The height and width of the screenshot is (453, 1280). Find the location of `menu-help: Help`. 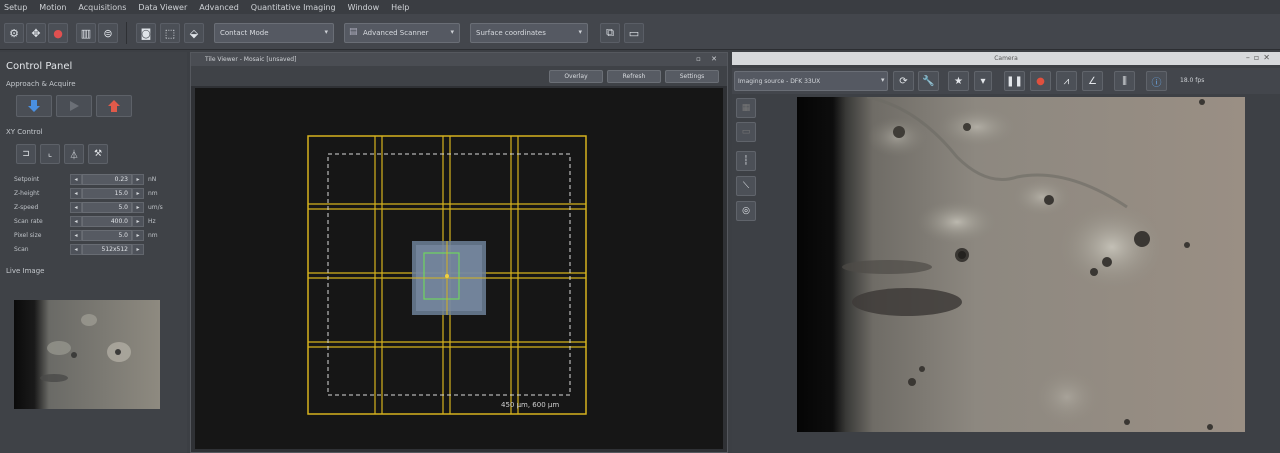

menu-help: Help is located at coordinates (400, 7).